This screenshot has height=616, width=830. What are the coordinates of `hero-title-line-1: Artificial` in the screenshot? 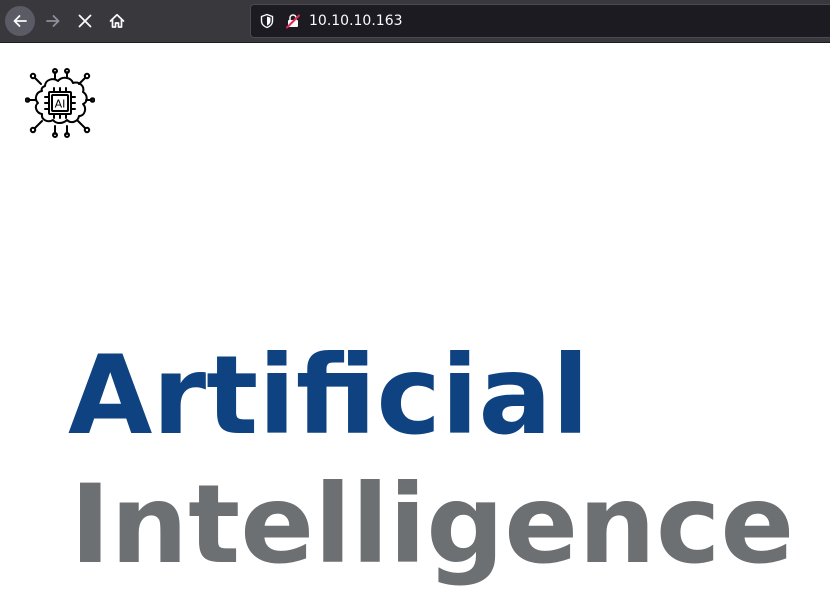 It's located at (329, 395).